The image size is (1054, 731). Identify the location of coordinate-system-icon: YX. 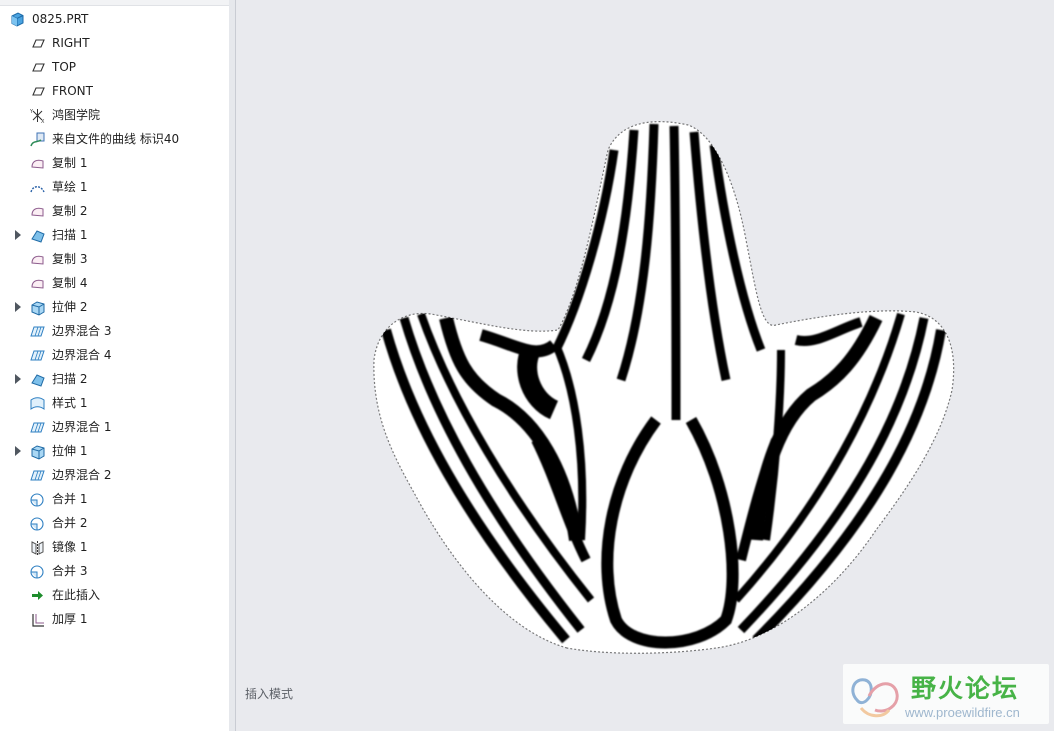
(37, 115).